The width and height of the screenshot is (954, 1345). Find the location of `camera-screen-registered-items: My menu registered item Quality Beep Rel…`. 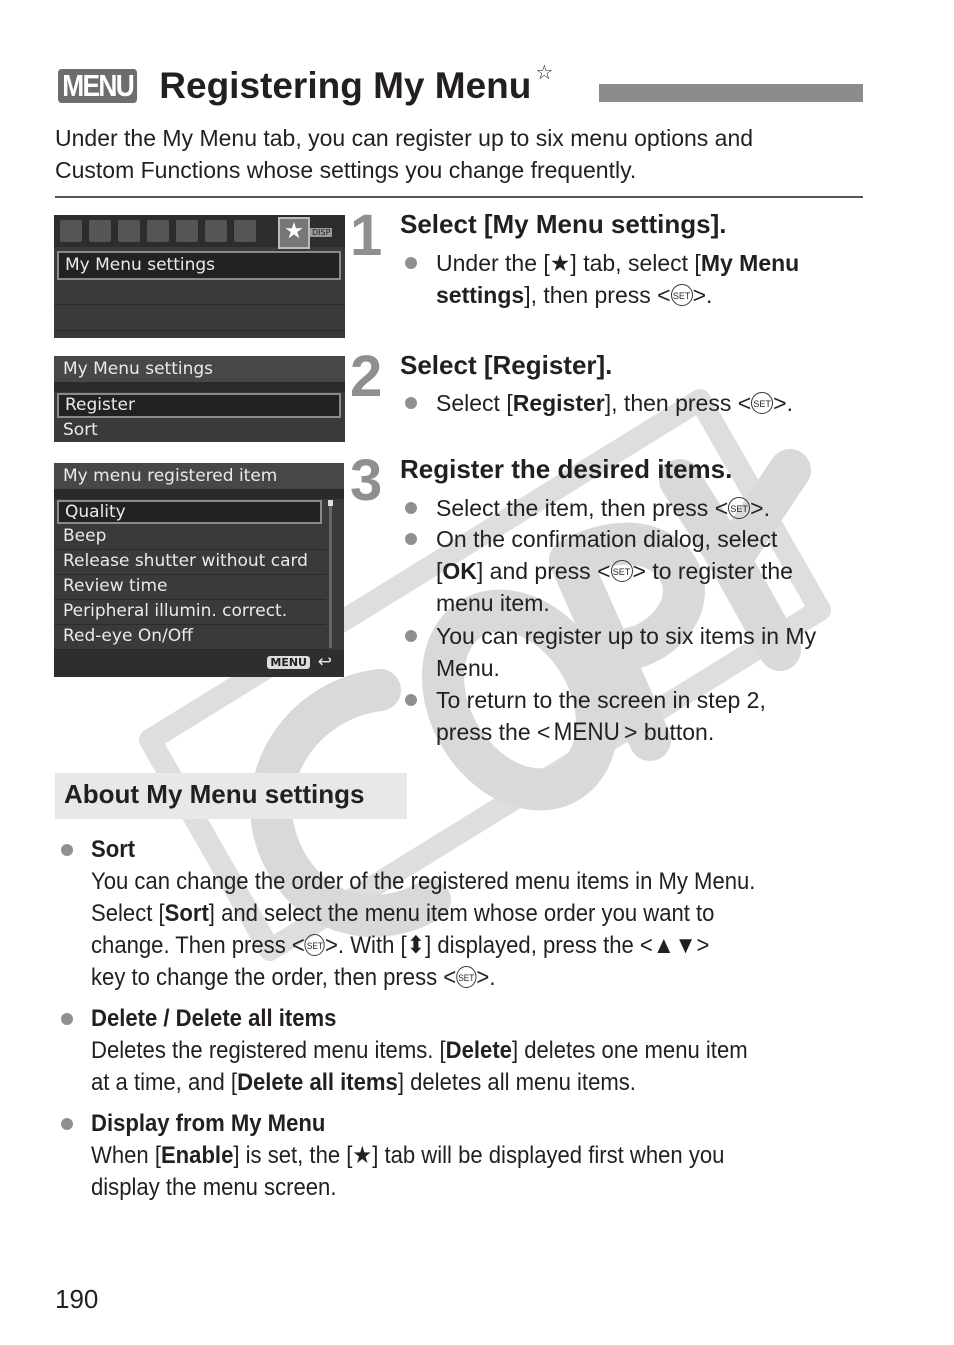

camera-screen-registered-items: My menu registered item Quality Beep Rel… is located at coordinates (199, 570).